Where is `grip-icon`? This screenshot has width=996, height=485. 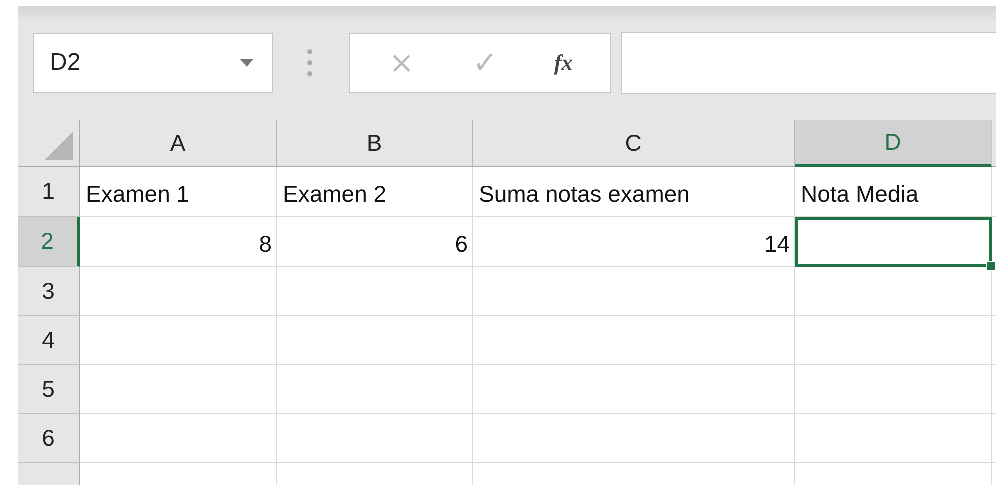
grip-icon is located at coordinates (310, 63).